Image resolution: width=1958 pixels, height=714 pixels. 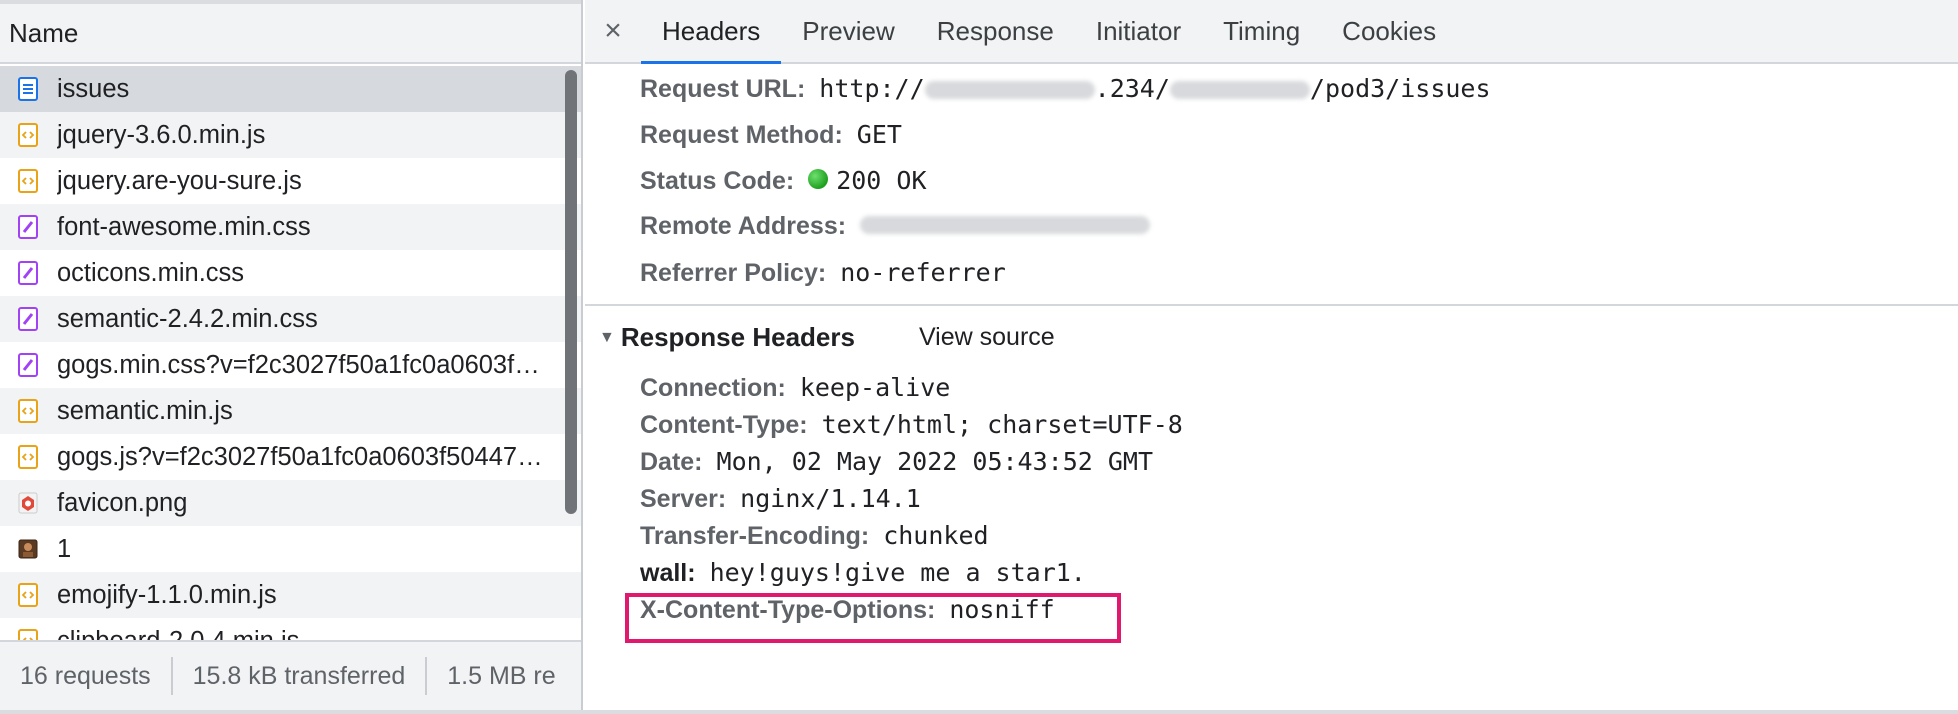 I want to click on request-url-mid: .234/, so click(x=1132, y=88).